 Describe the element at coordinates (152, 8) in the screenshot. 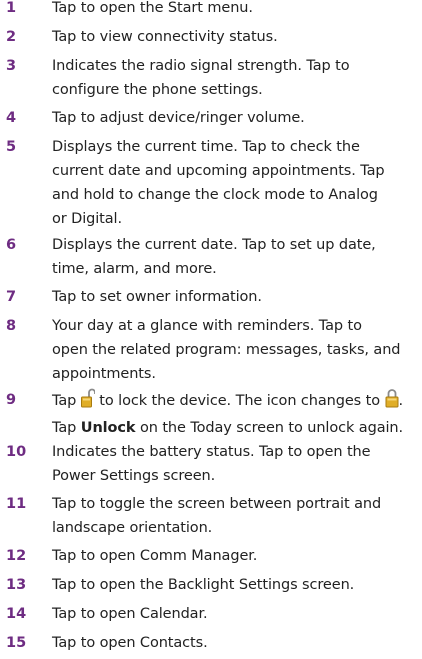

I see `item-text: Tap to open the Start menu.` at that location.